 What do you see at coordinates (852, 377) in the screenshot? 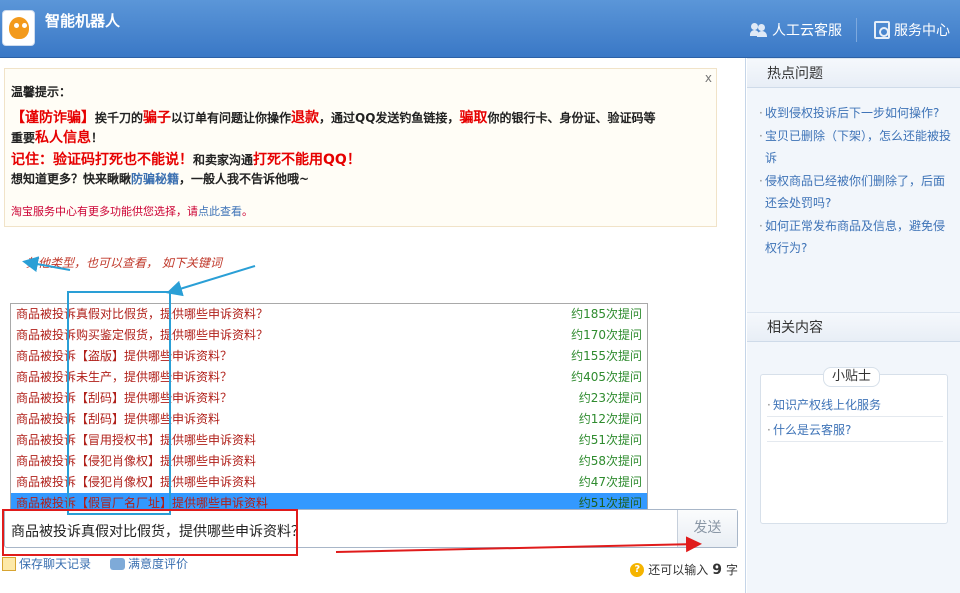
I see `tips-title: 小贴士` at bounding box center [852, 377].